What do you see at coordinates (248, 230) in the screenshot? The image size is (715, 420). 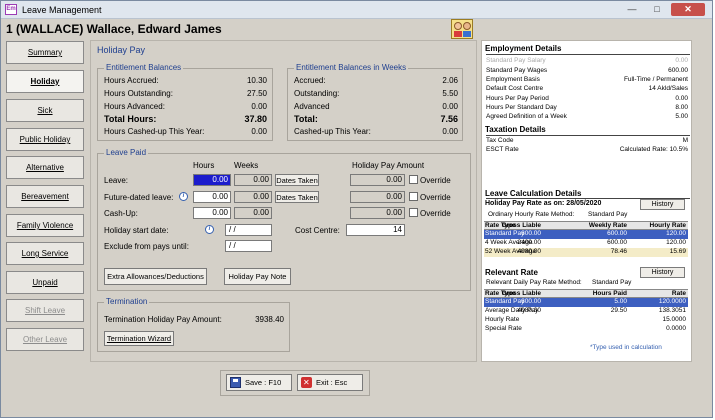 I see `holiday-start-date-input: / /` at bounding box center [248, 230].